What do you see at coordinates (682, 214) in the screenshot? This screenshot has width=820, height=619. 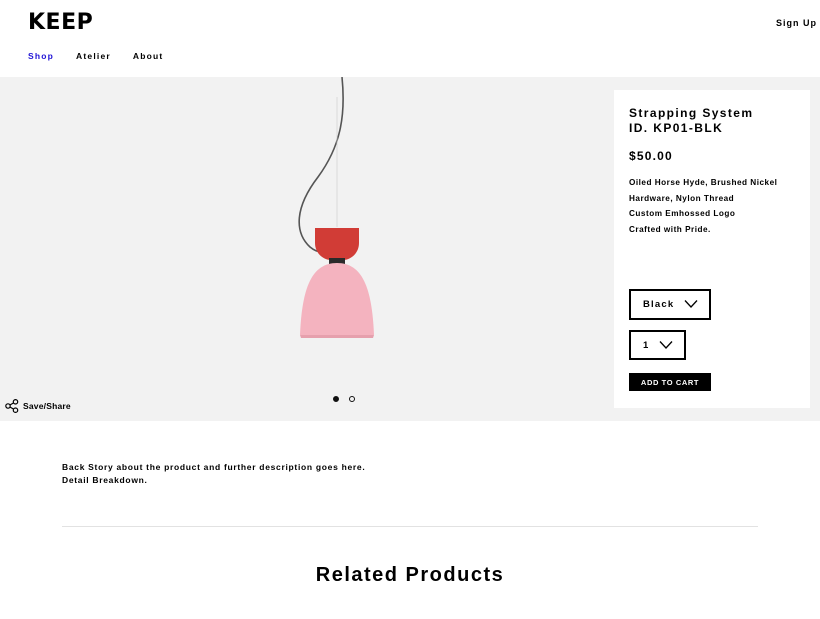 I see `description-line: Custom Emhossed Logo` at bounding box center [682, 214].